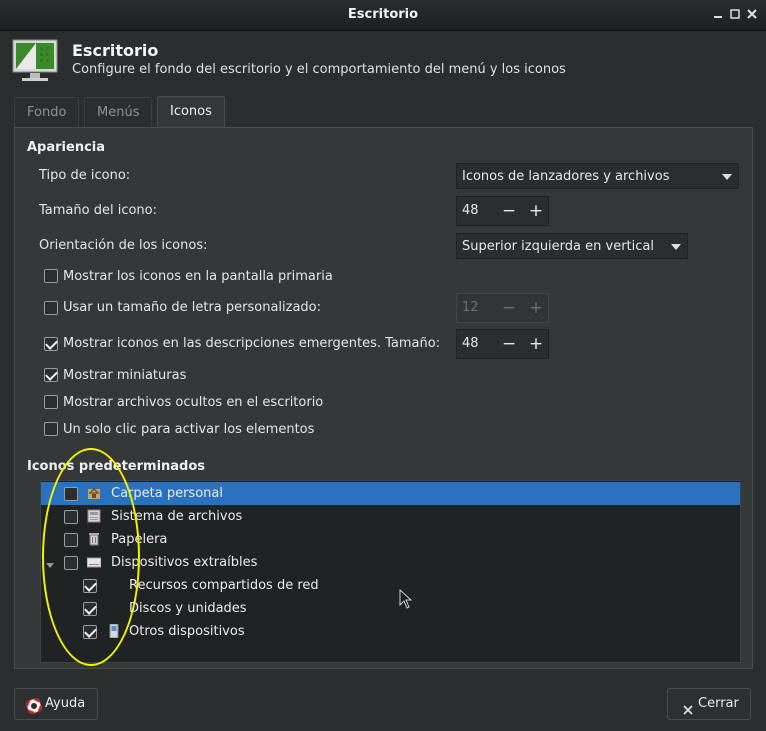 This screenshot has width=766, height=731. I want to click on minimize-icon, so click(718, 14).